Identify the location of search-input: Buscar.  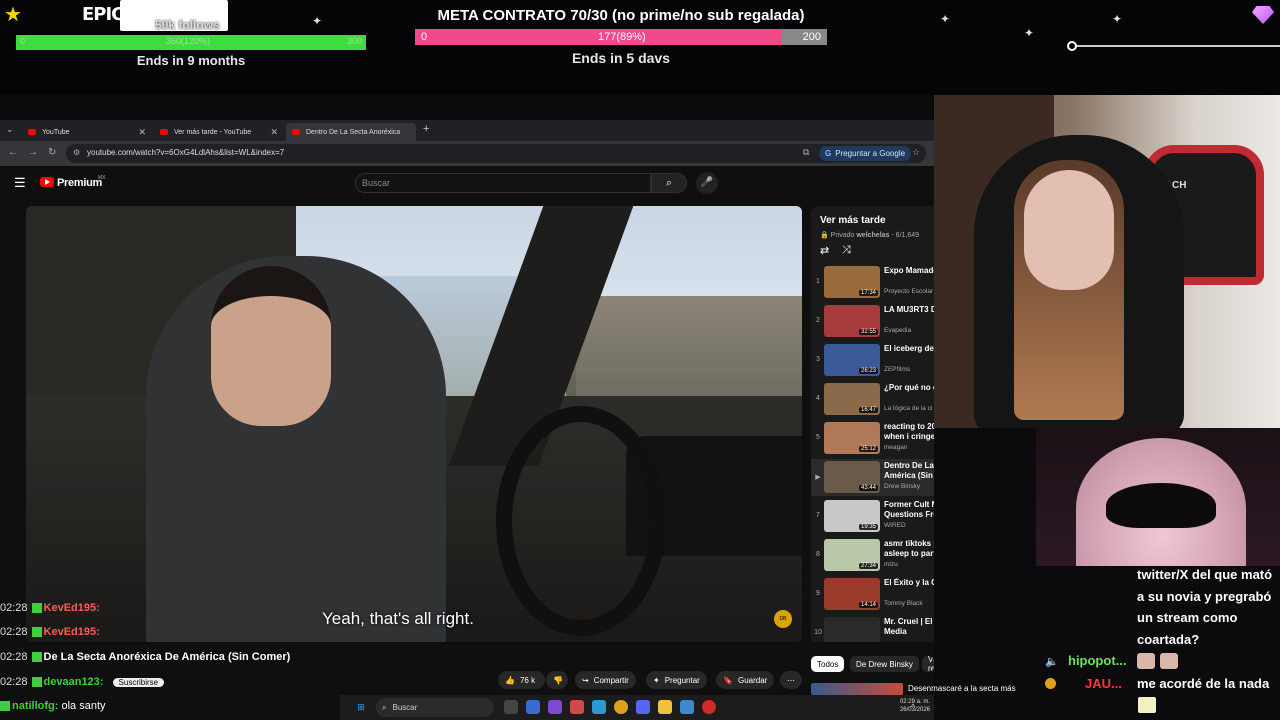
(503, 183).